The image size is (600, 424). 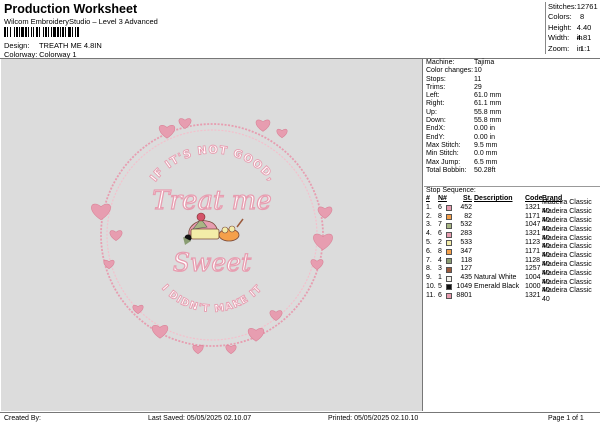 I want to click on cell-code: 1128, so click(x=533, y=260).